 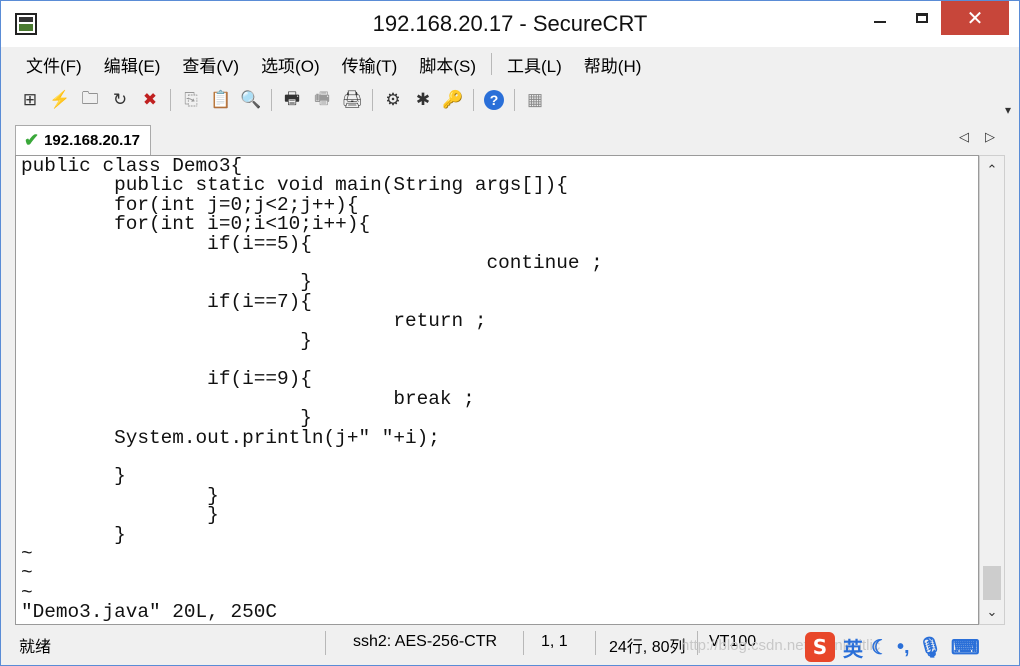 I want to click on tab-scroll-right-icon: ▷, so click(x=990, y=137).